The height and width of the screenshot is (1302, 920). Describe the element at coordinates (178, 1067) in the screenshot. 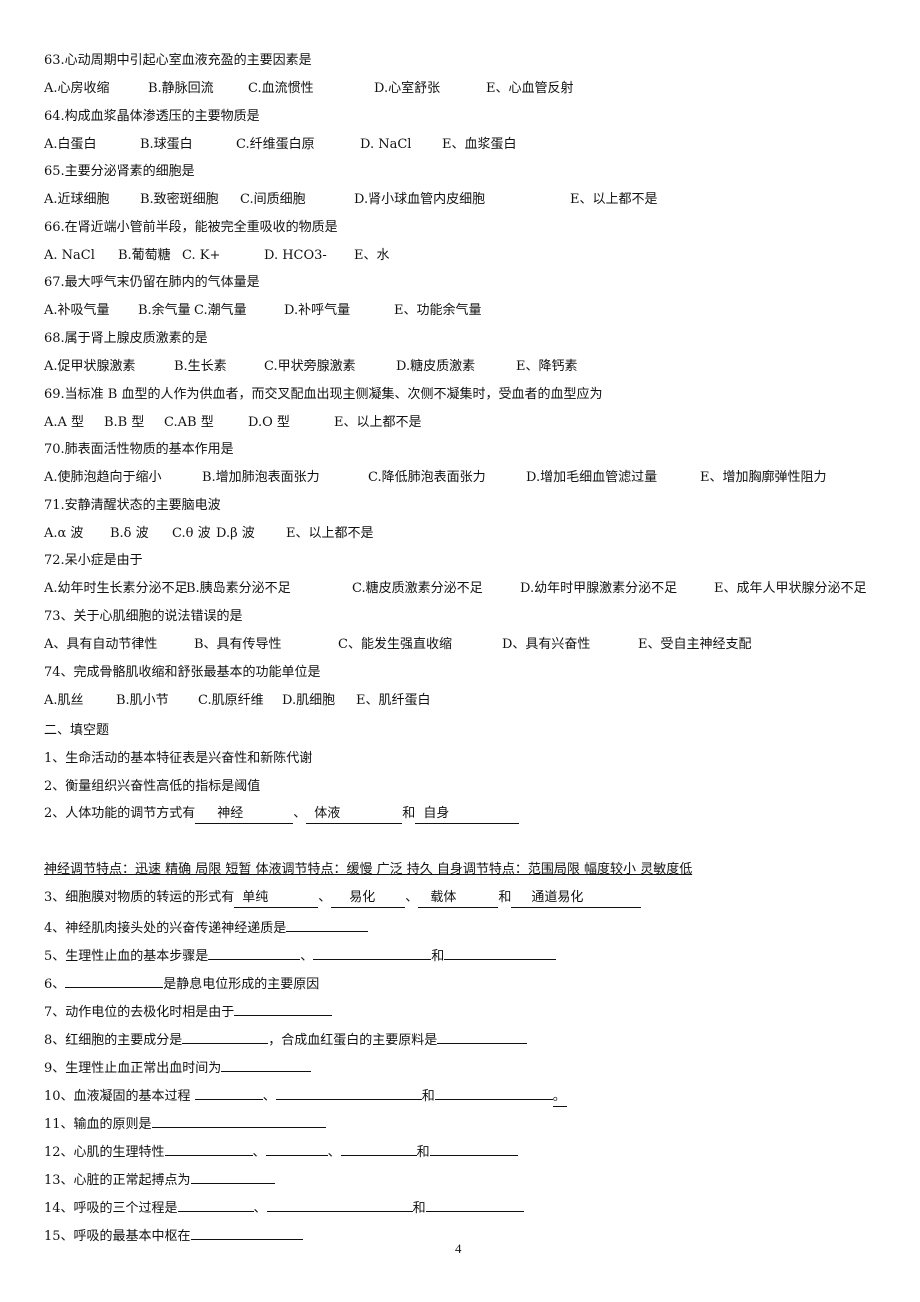

I see `fill-question-9: 9、生理性止血正常出血时间为` at that location.